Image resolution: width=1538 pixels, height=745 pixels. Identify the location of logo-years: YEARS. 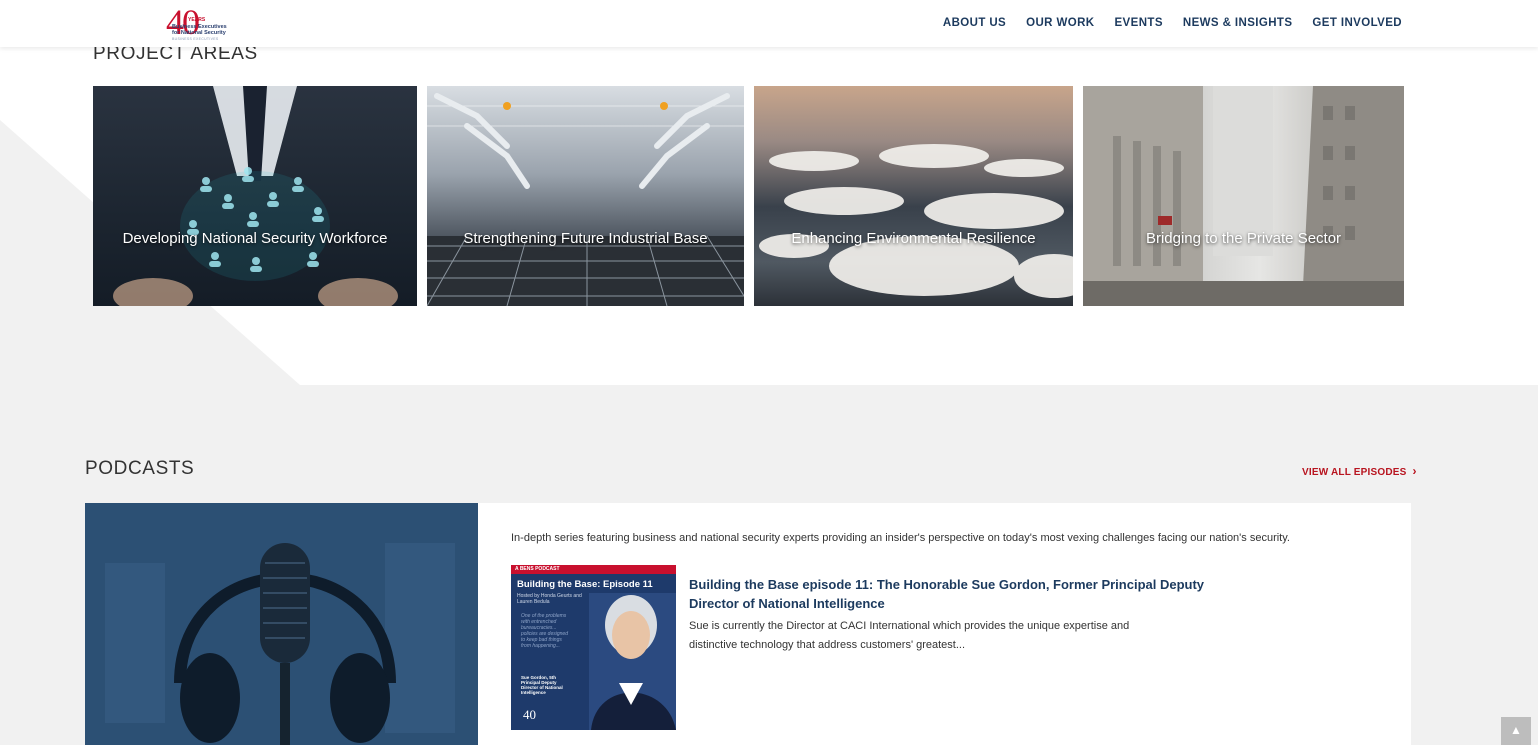
(197, 20).